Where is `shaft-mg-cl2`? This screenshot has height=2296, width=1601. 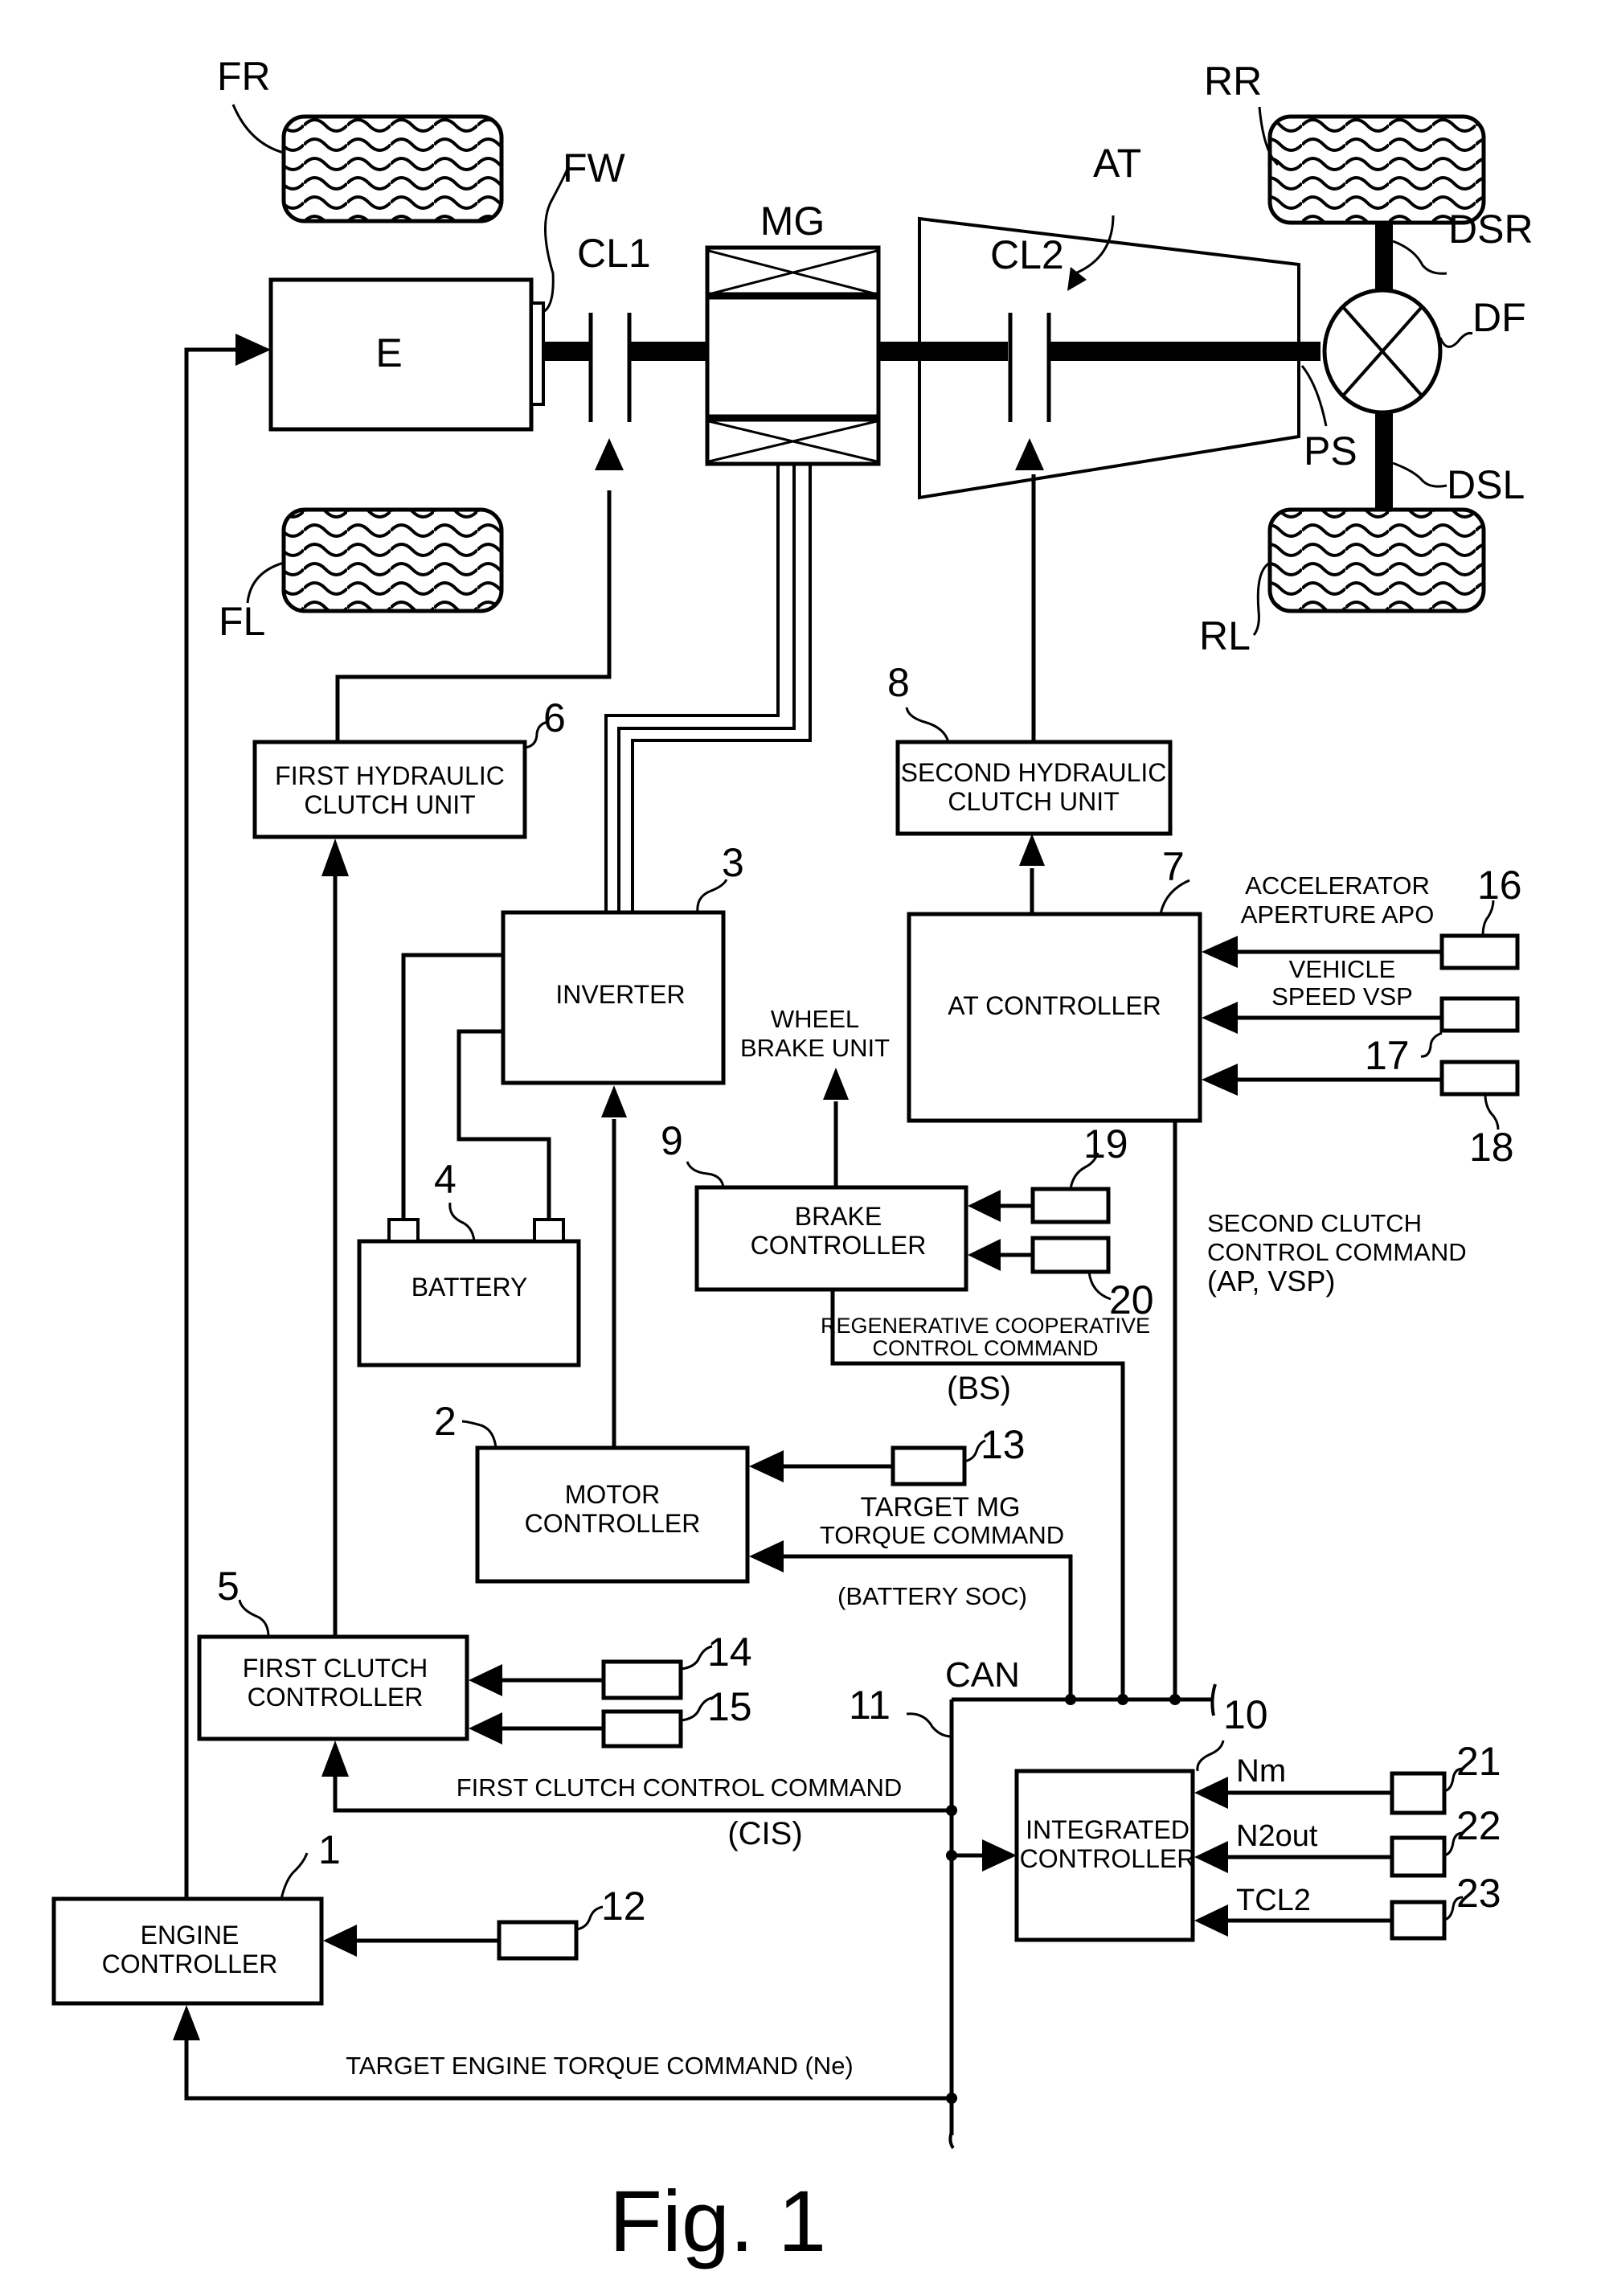 shaft-mg-cl2 is located at coordinates (943, 351).